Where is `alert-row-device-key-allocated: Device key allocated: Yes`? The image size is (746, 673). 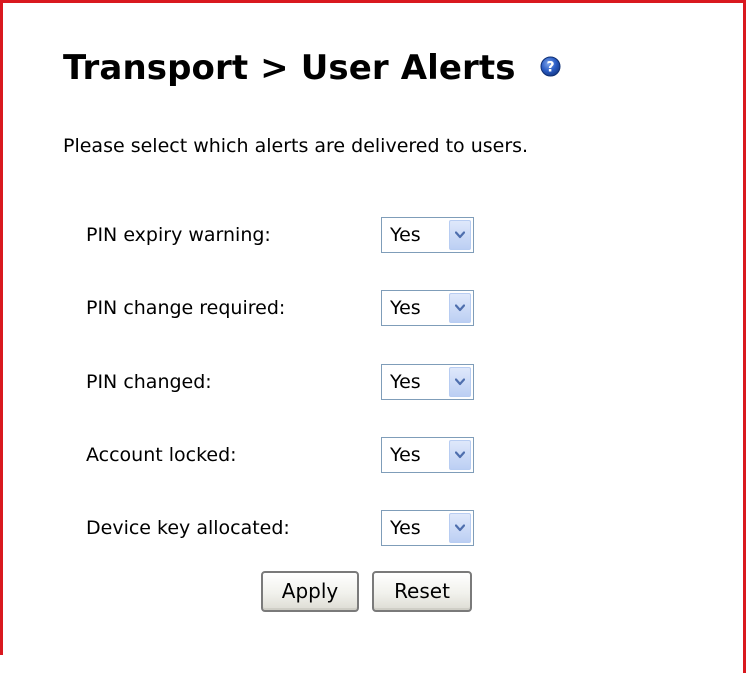
alert-row-device-key-allocated: Device key allocated: Yes is located at coordinates (286, 528).